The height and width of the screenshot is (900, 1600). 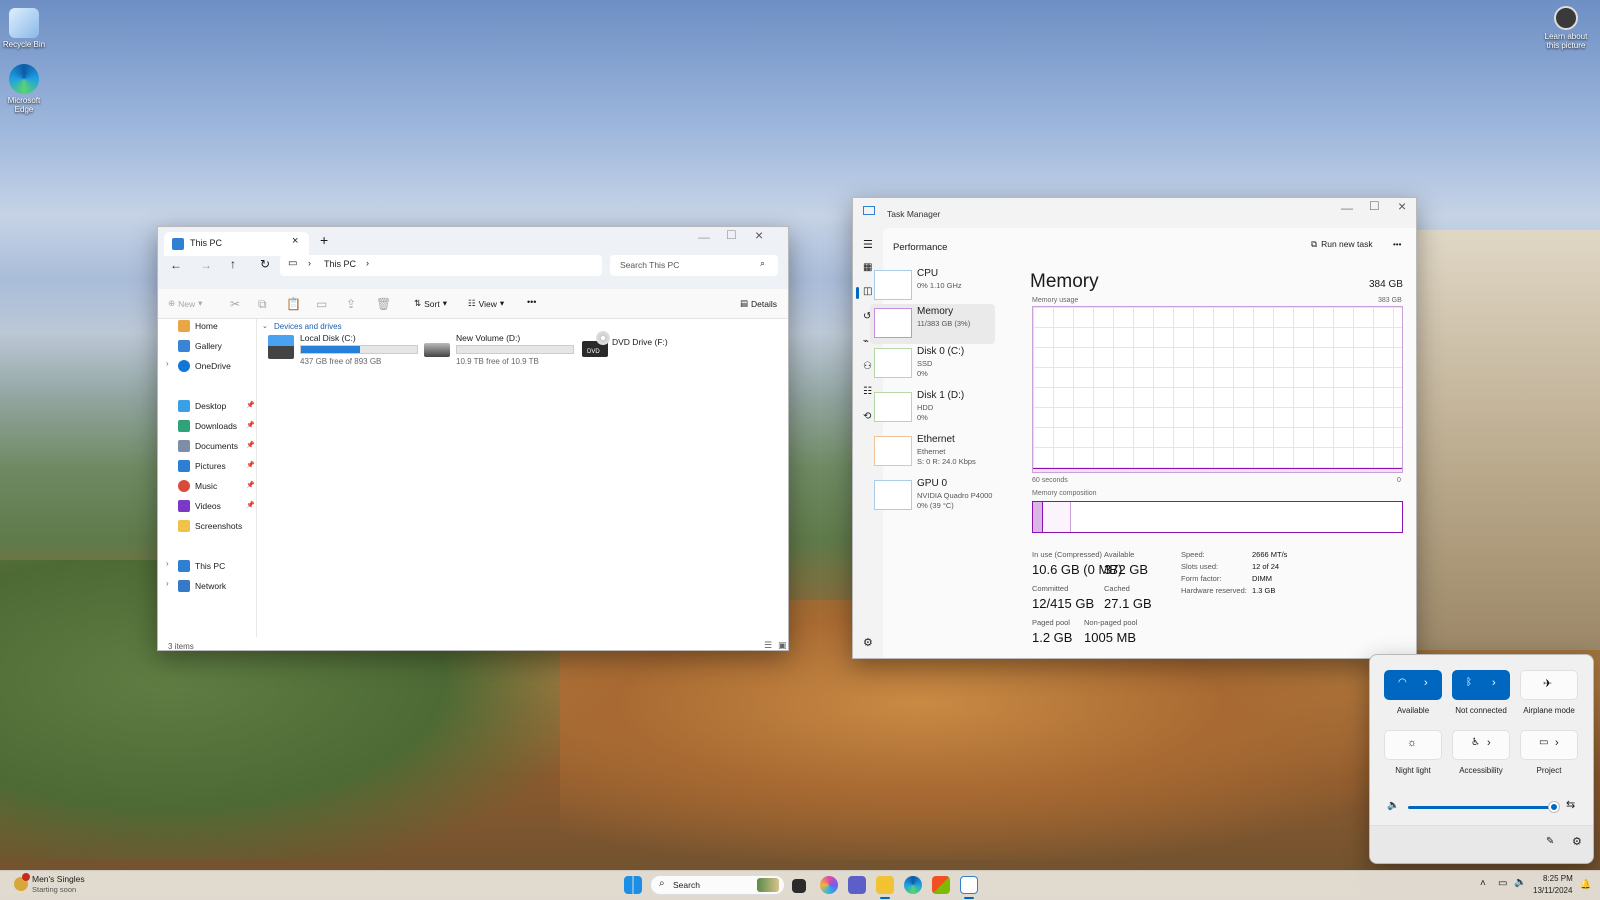 I want to click on paste-icon: 📋, so click(x=293, y=304).